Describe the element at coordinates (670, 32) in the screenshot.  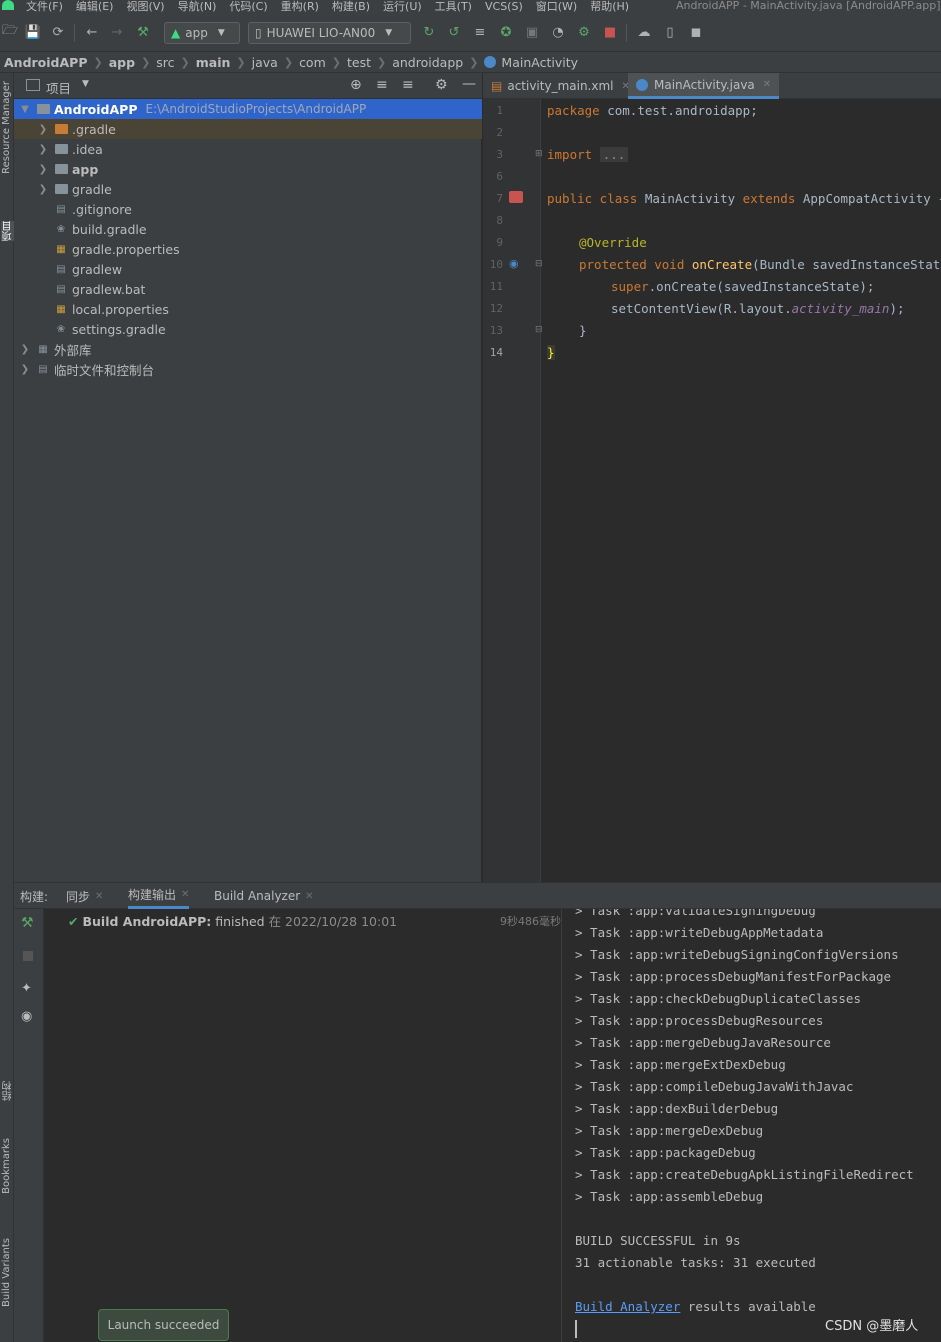
I see `device-manager-icon: ▯` at that location.